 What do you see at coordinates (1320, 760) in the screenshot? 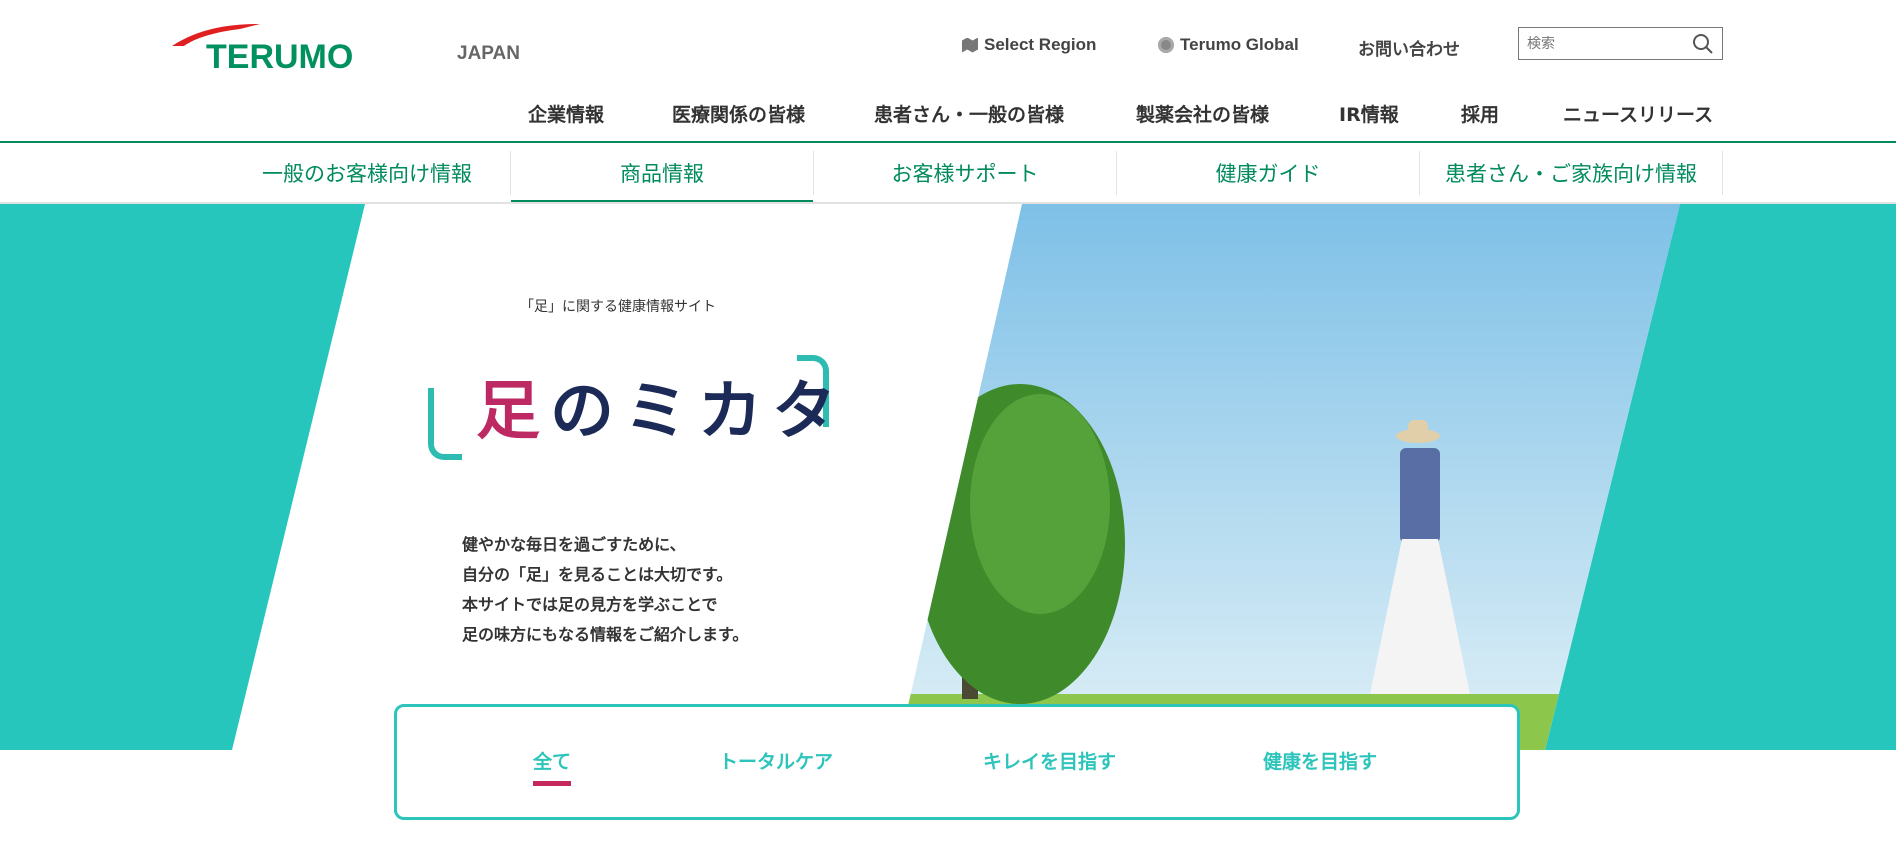
I see `filter-tab-health: 健康を目指す` at bounding box center [1320, 760].